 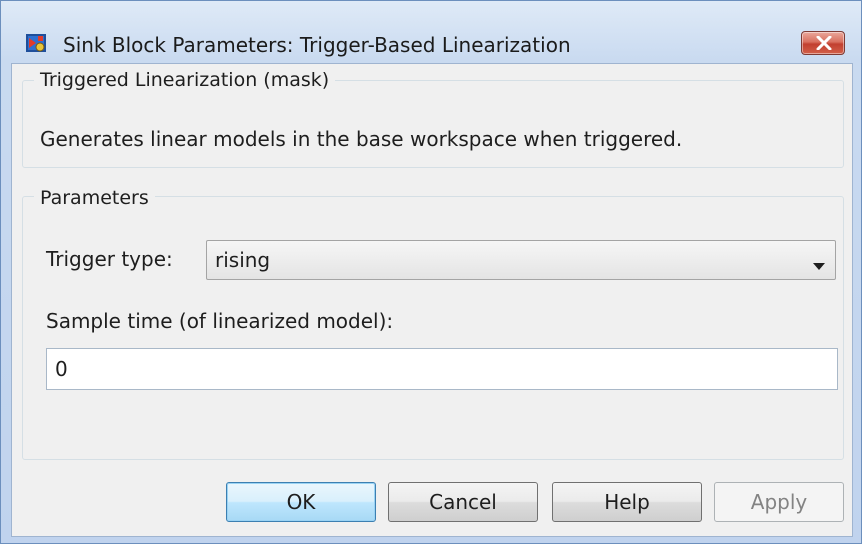 I want to click on help-button: Help, so click(x=627, y=502).